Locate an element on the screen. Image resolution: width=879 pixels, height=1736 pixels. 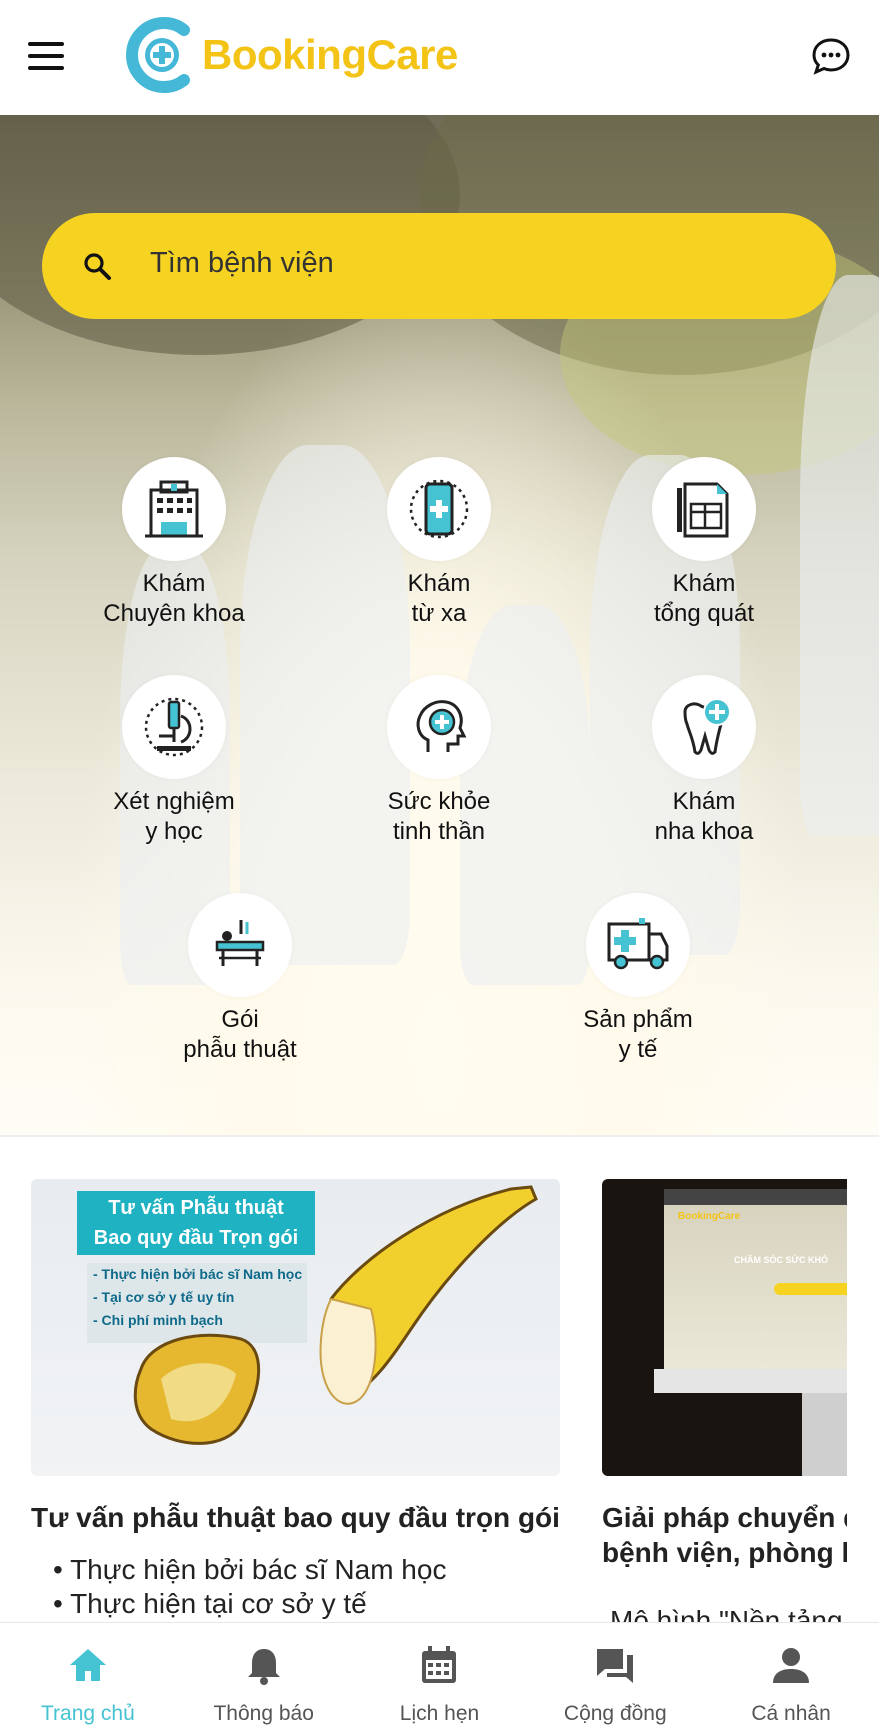
ambulance-icon is located at coordinates (638, 944).